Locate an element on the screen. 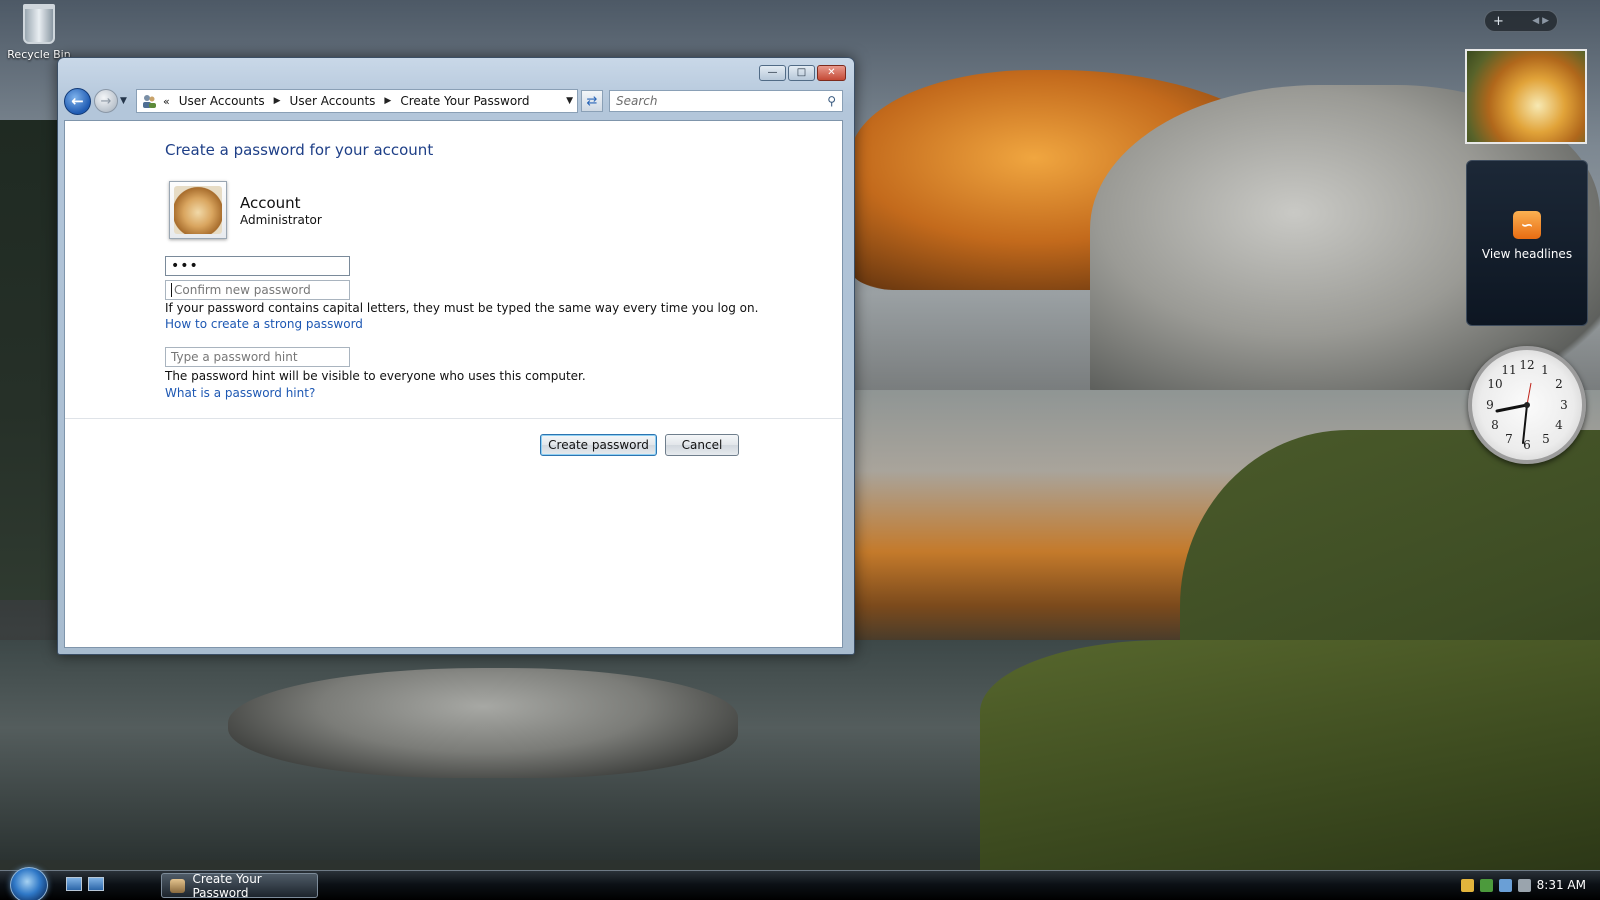  taskbar-item-label: Create Your Password is located at coordinates (227, 885).